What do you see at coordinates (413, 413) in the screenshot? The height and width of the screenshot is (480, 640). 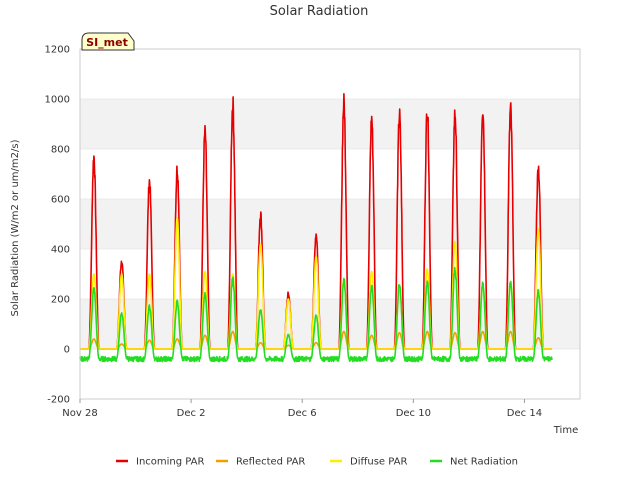 I see `x-tick-label: Dec 10` at bounding box center [413, 413].